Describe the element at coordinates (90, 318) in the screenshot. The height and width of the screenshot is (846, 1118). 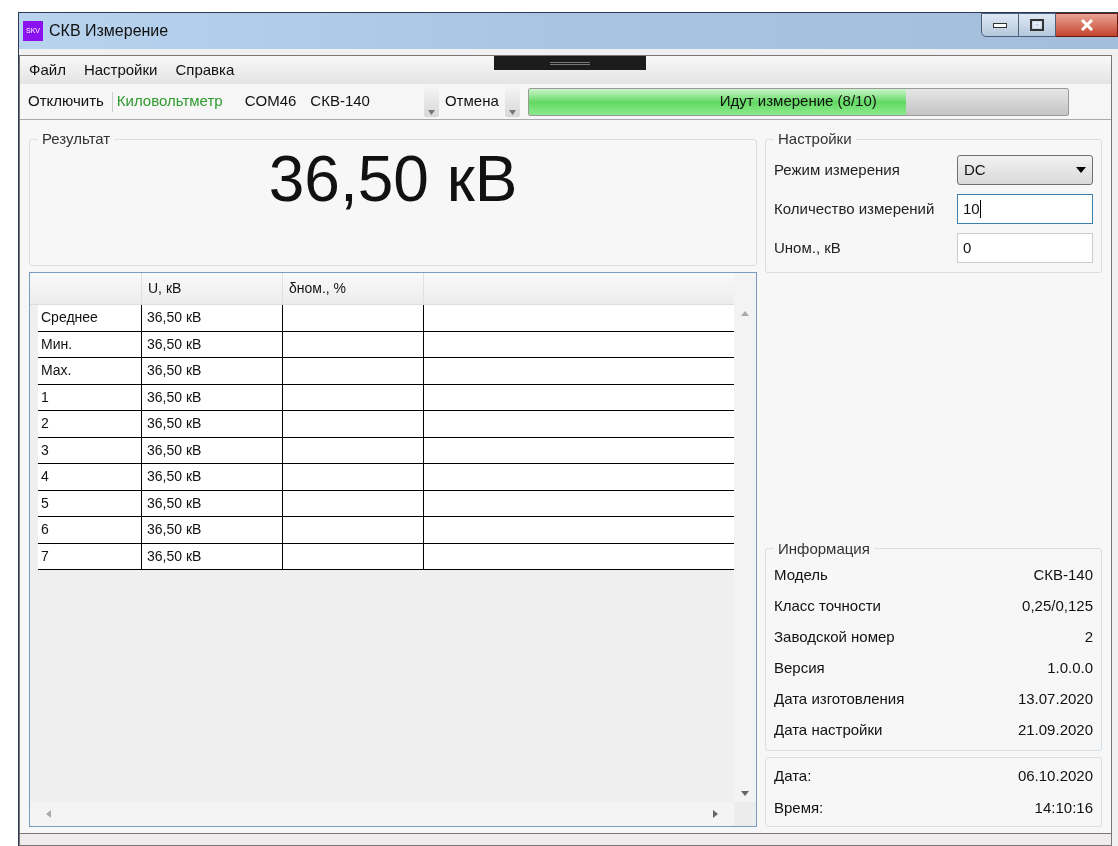
I see `row-label-cell: Среднее` at that location.